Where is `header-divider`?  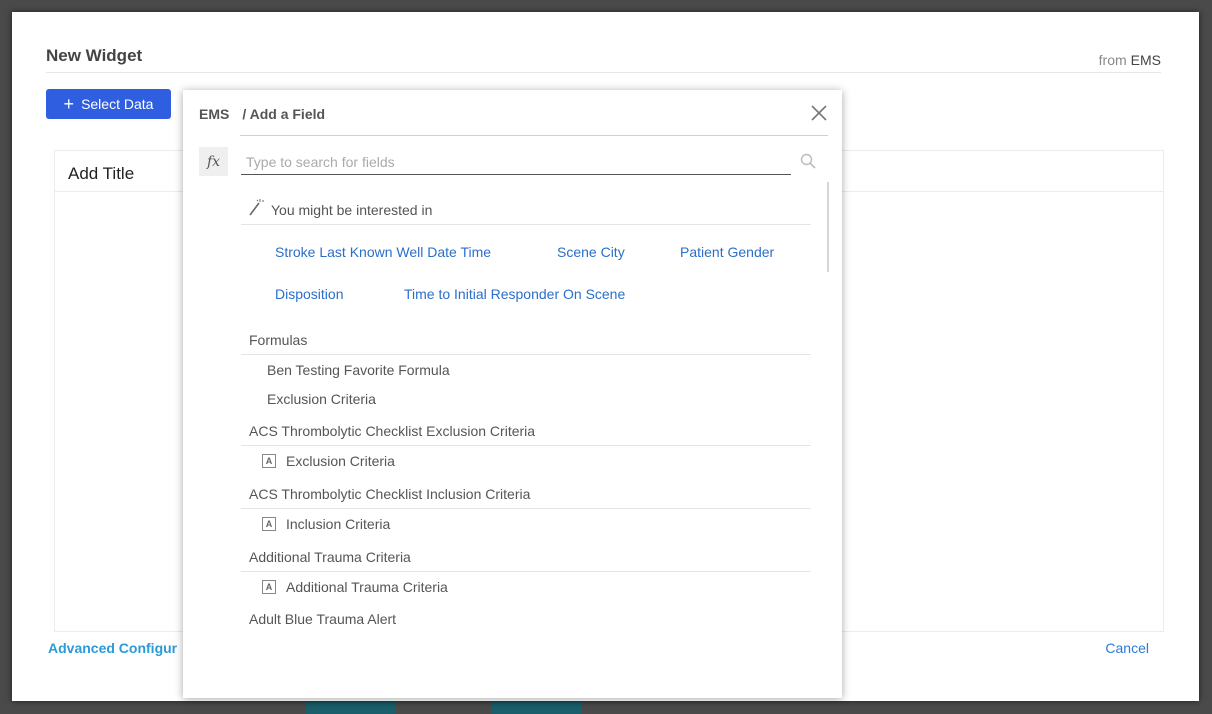 header-divider is located at coordinates (534, 135).